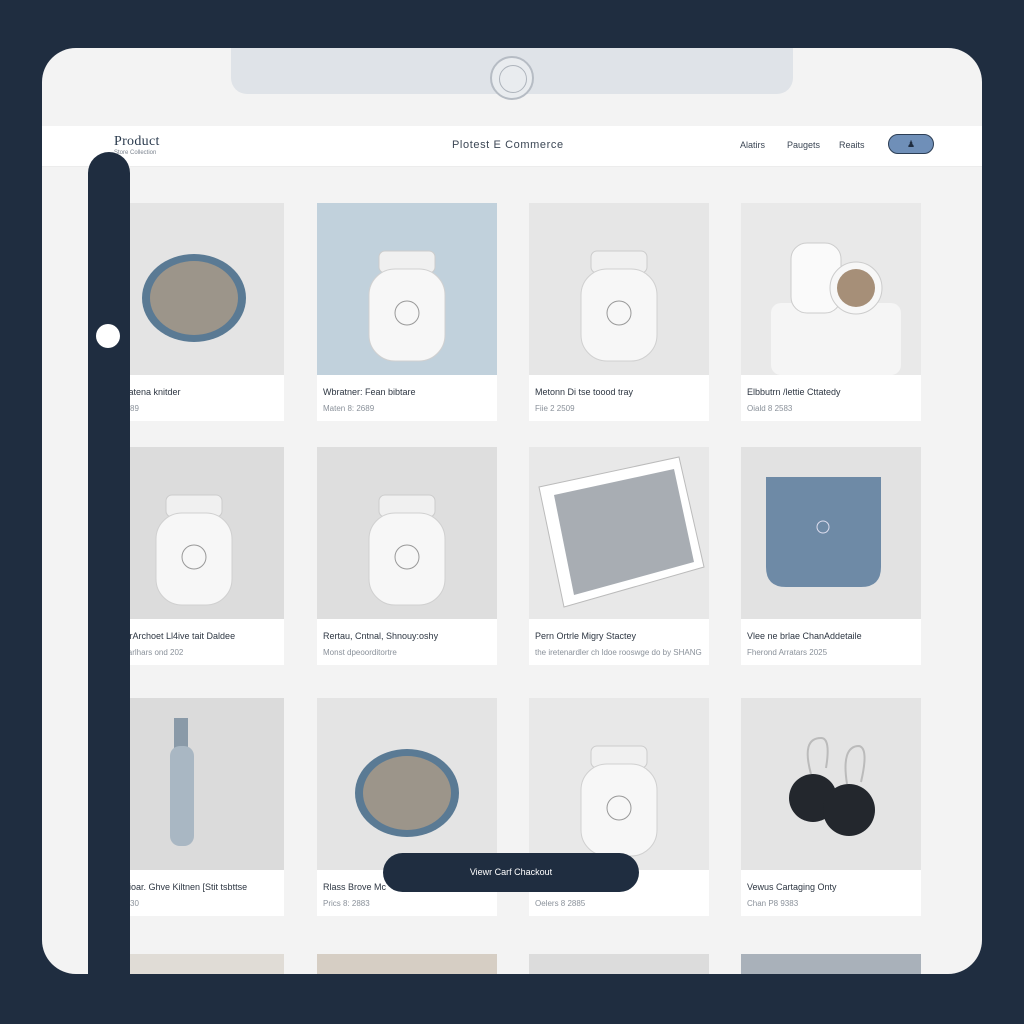  I want to click on product-card: Metonn Di tse toood tray Fiie 2 2509, so click(619, 312).